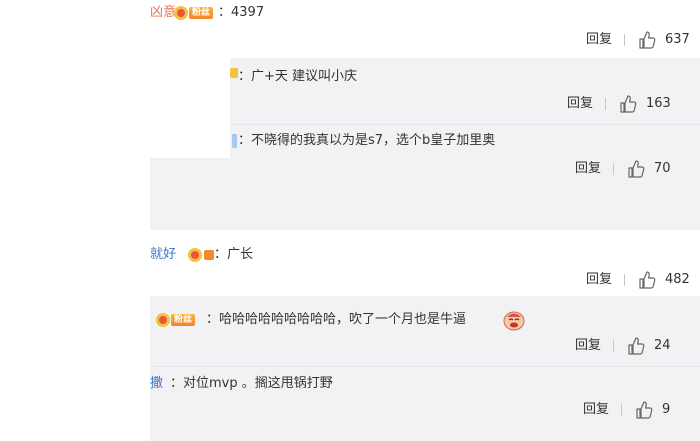  I want to click on like-count: 9, so click(666, 409).